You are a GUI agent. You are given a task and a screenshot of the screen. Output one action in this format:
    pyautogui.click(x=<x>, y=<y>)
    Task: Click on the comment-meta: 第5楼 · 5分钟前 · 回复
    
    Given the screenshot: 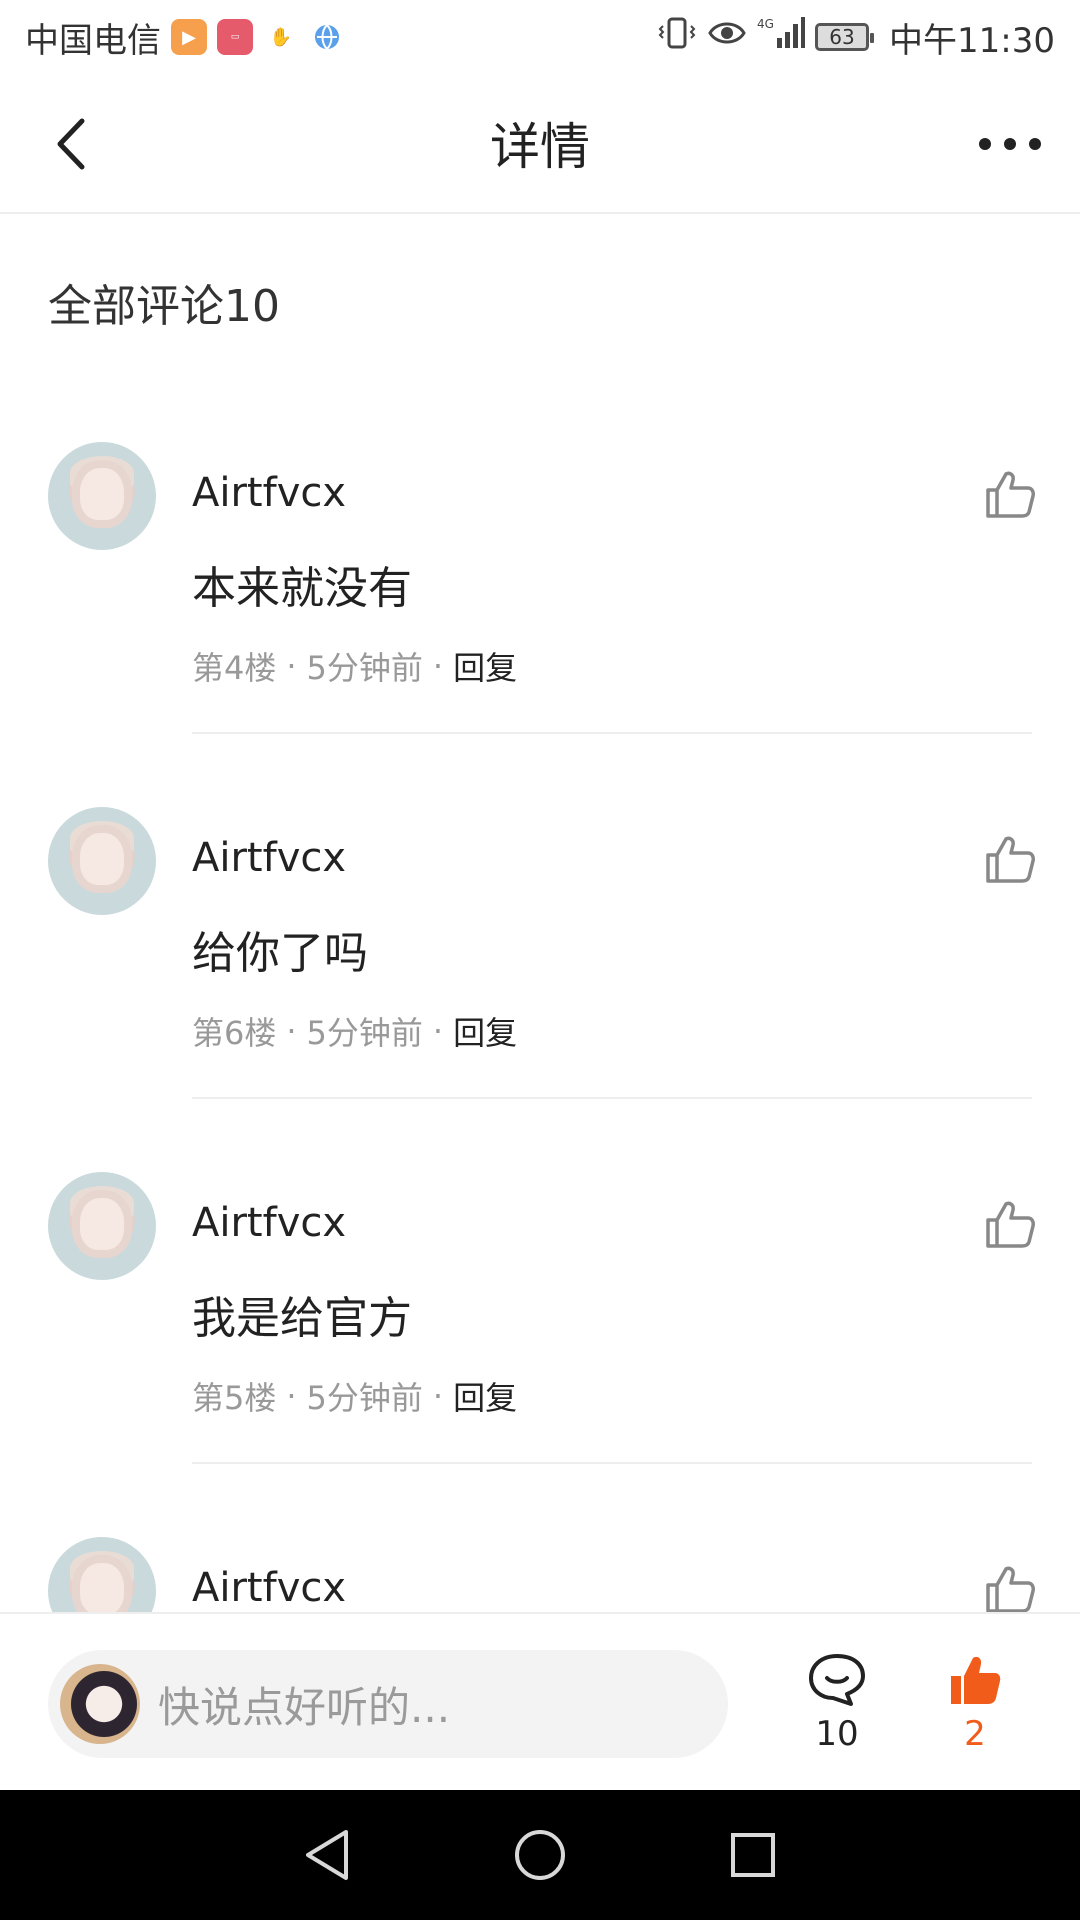 What is the action you would take?
    pyautogui.click(x=354, y=1396)
    